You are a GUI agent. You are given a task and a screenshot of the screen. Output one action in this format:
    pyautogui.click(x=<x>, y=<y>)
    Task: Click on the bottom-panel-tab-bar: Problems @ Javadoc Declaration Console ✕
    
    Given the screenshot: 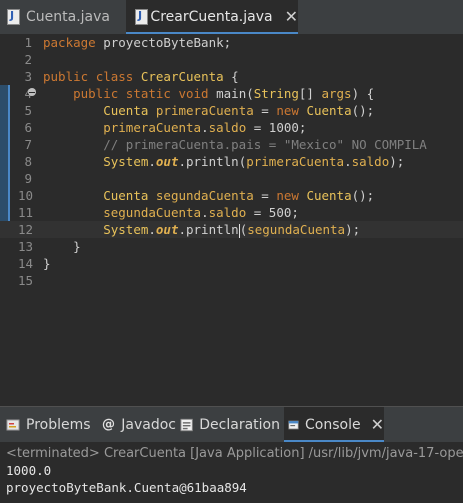 What is the action you would take?
    pyautogui.click(x=231, y=424)
    